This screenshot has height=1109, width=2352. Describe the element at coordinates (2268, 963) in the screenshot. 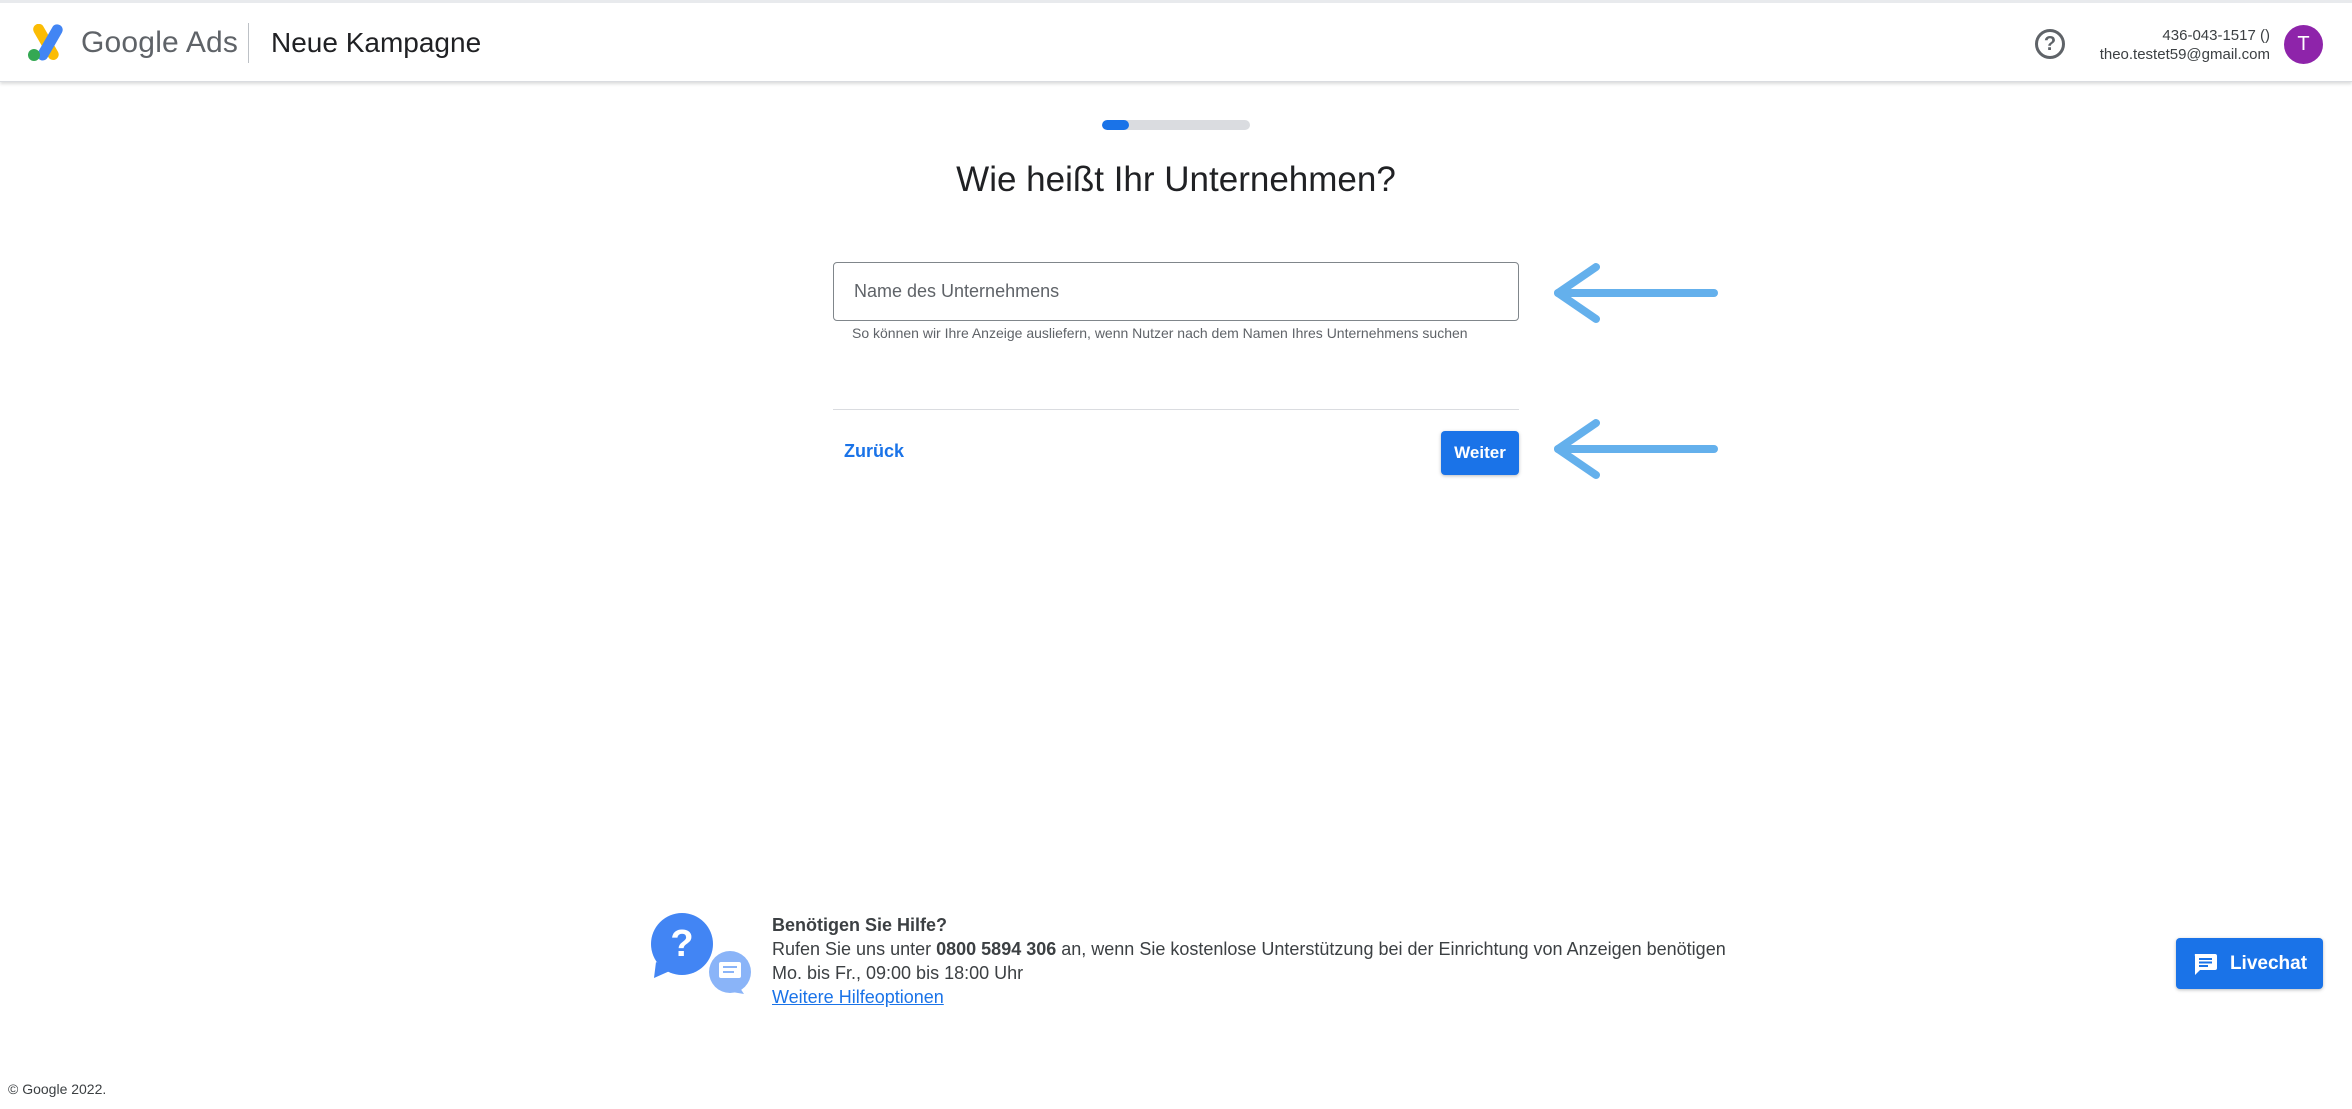

I see `livechat-label: Livechat` at that location.